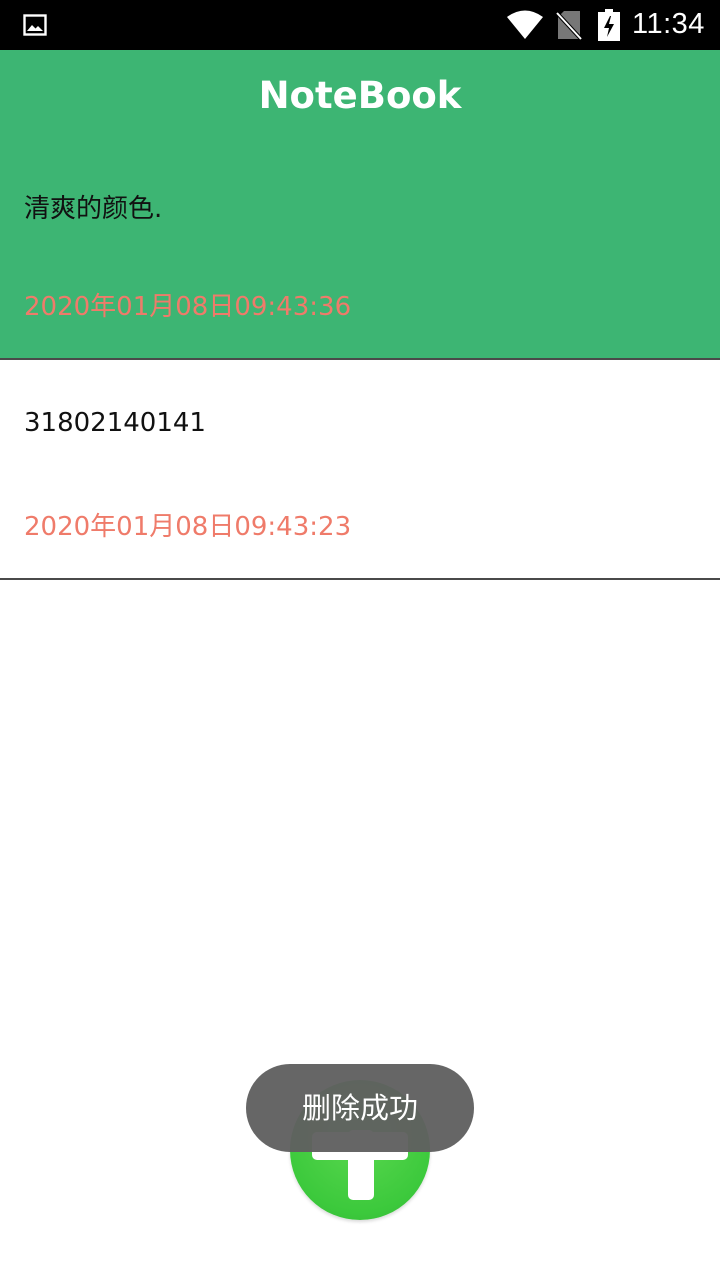  What do you see at coordinates (93, 209) in the screenshot?
I see `note-text: 清爽的颜色.` at bounding box center [93, 209].